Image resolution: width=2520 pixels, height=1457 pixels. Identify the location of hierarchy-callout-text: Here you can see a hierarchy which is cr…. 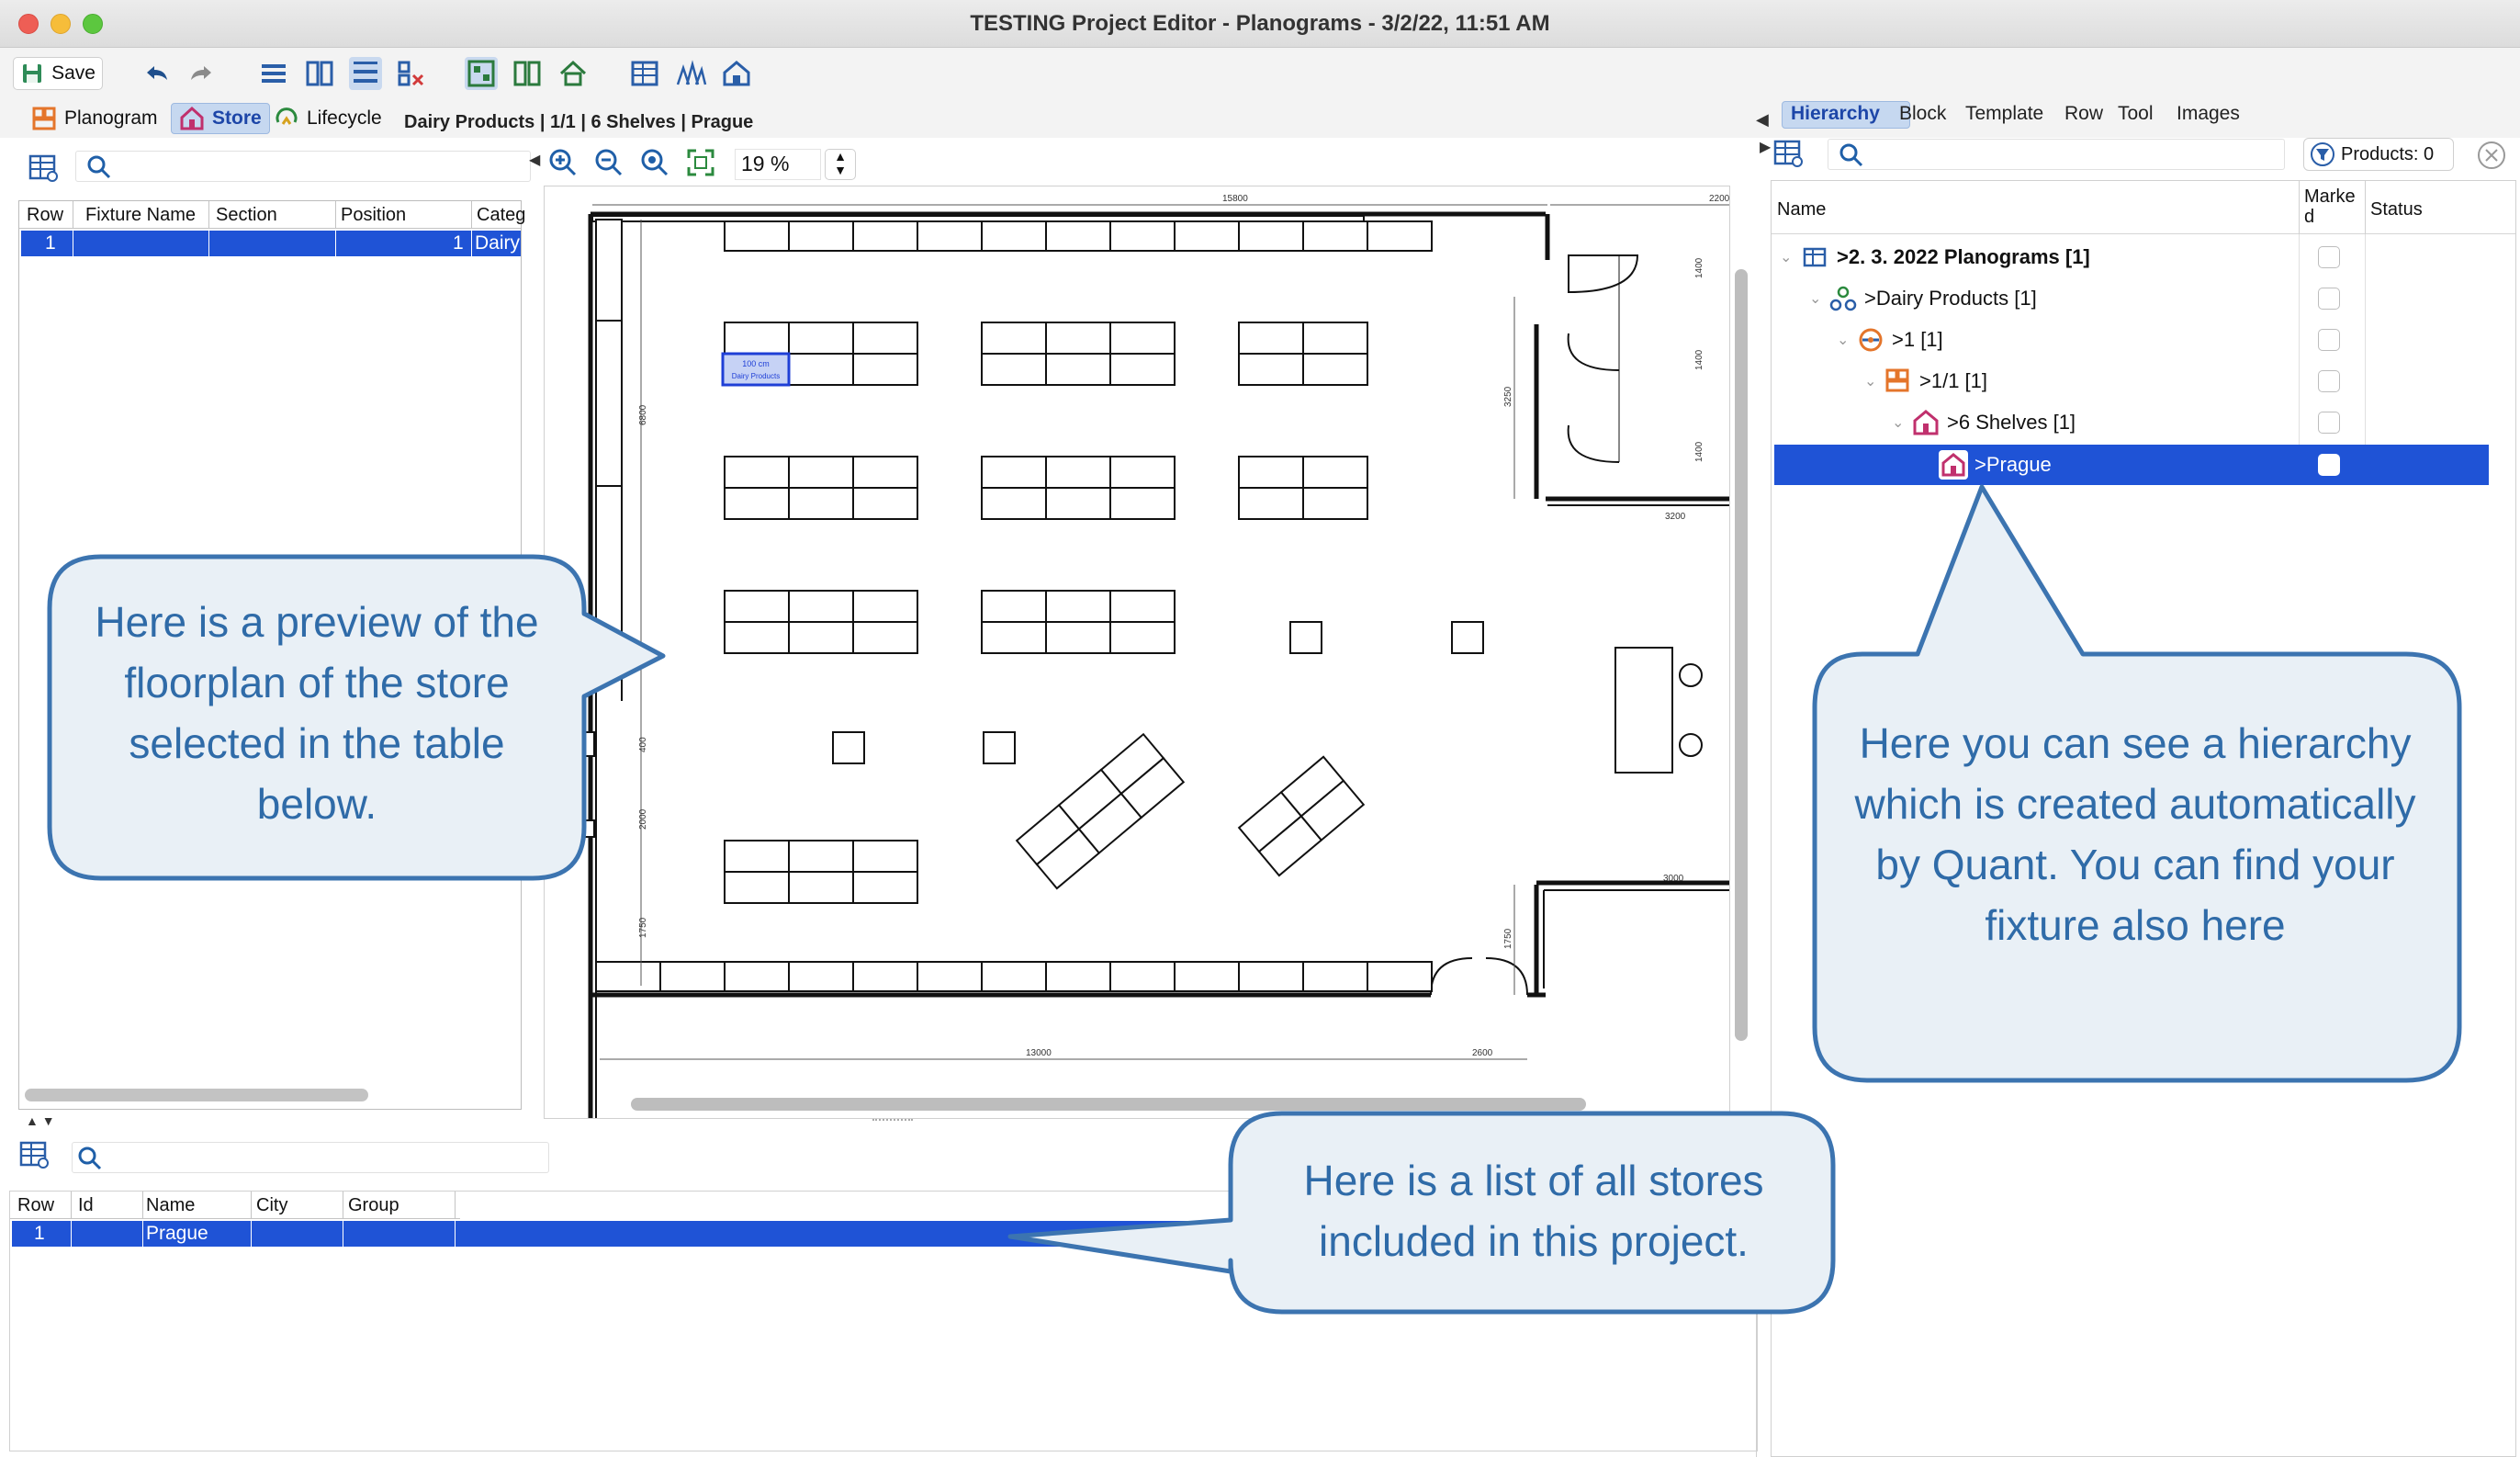
(2135, 834).